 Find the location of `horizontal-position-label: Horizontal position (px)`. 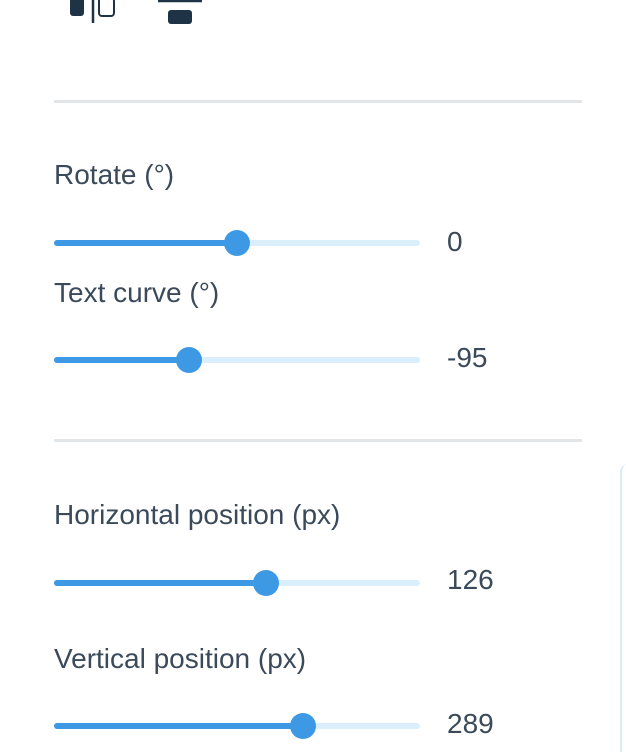

horizontal-position-label: Horizontal position (px) is located at coordinates (197, 514).